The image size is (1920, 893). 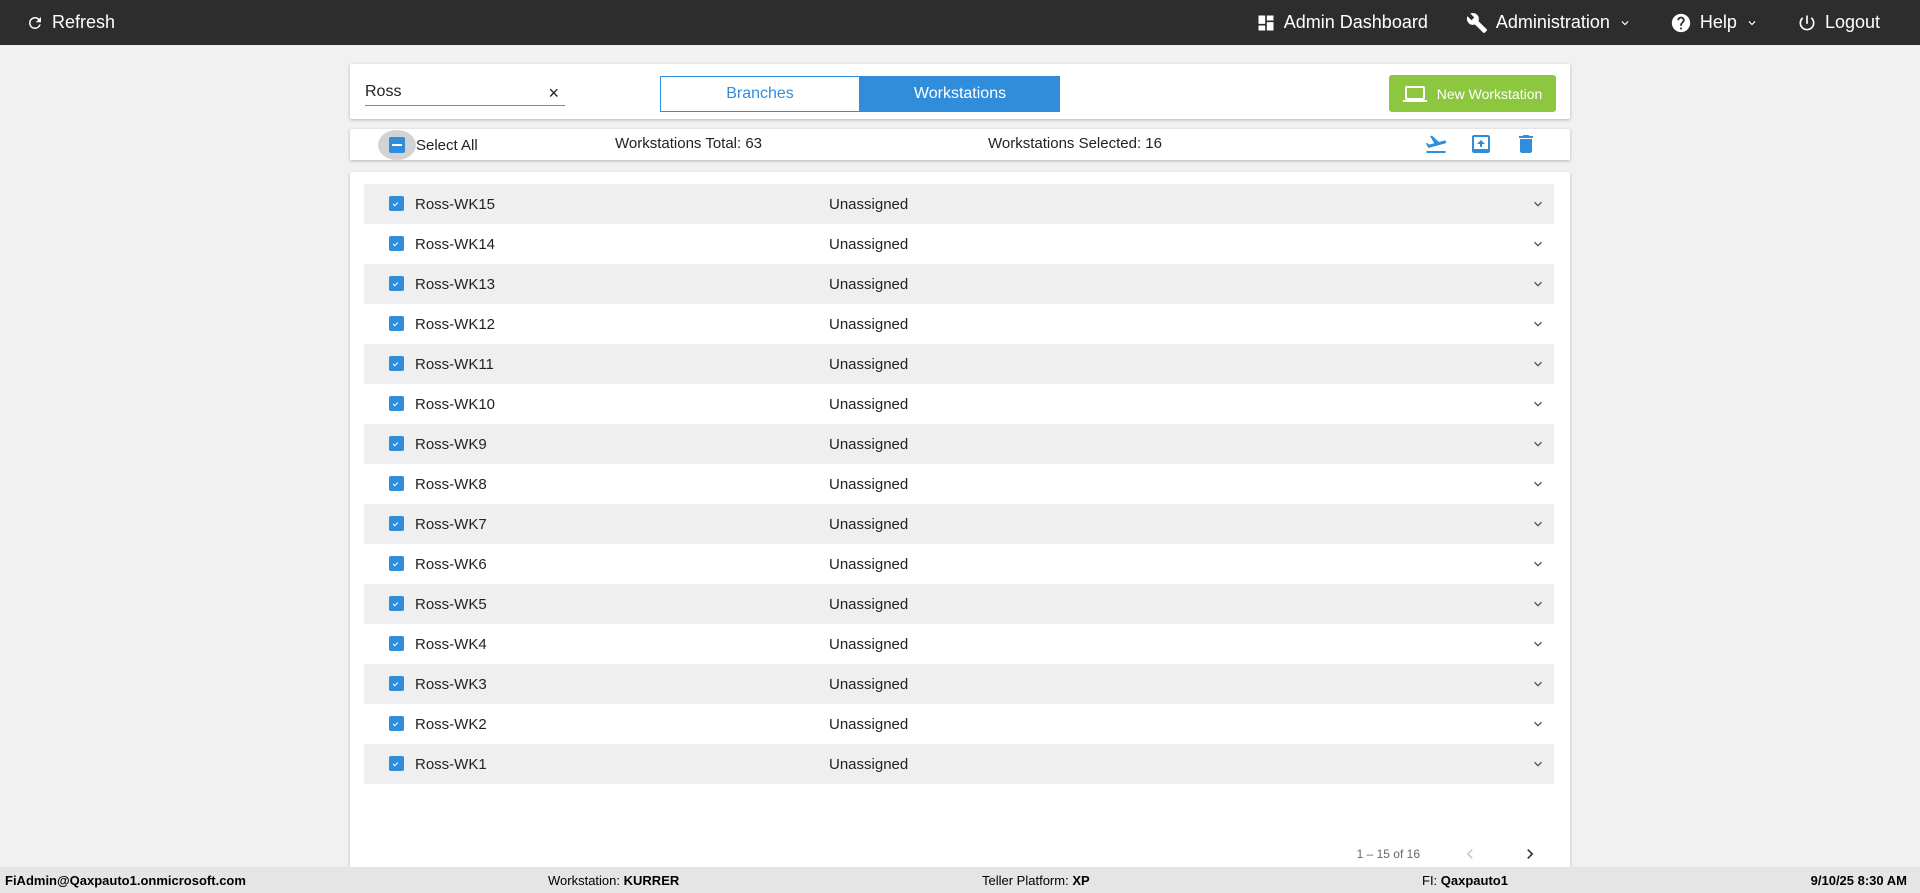 I want to click on table-row: Ross-WK4 Unassigned, so click(x=959, y=644).